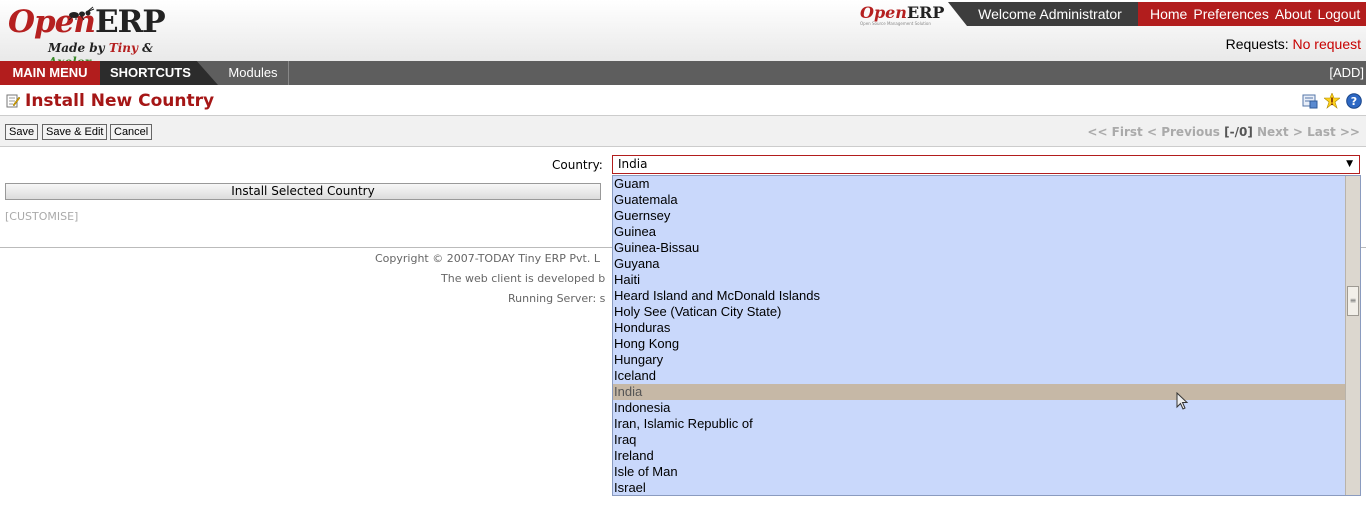 This screenshot has height=522, width=1366. I want to click on about-link: About, so click(1293, 14).